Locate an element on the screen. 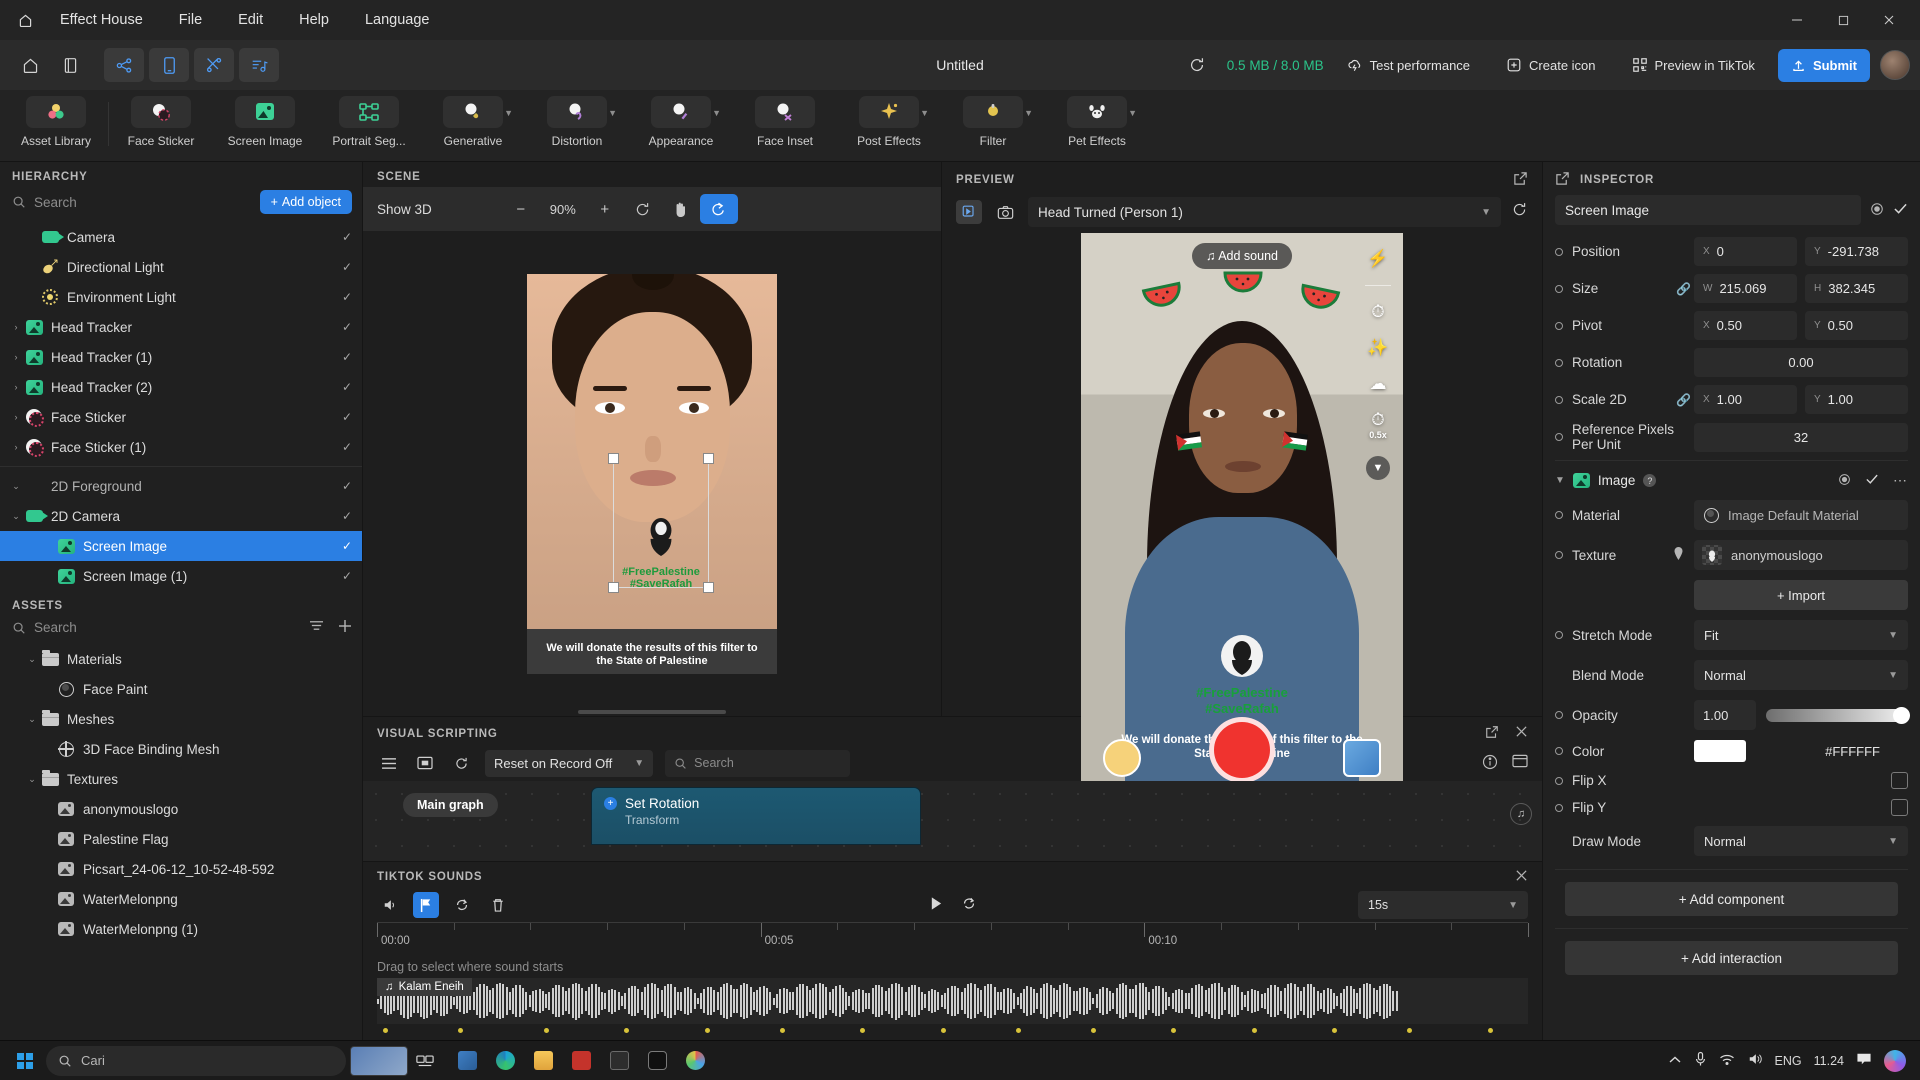 This screenshot has height=1080, width=1920. preview-in-tiktok-button: Preview in TikTok is located at coordinates (1693, 65).